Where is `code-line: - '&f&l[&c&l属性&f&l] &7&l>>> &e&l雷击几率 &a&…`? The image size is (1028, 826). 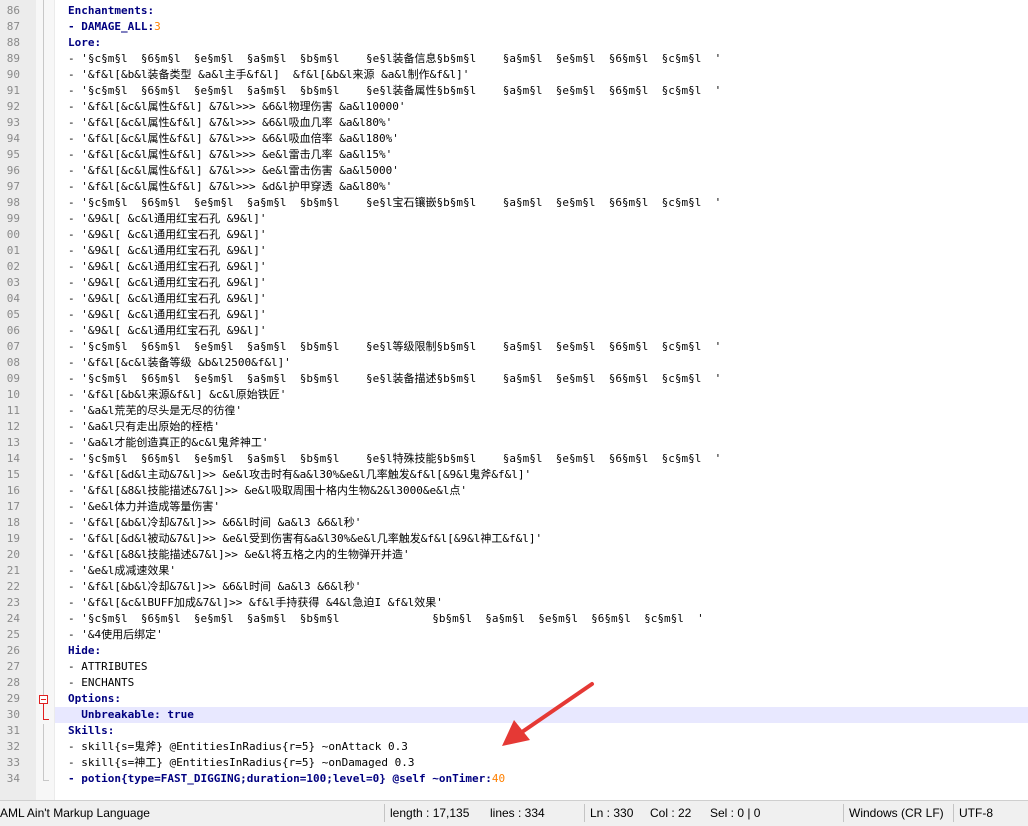
code-line: - '&f&l[&c&l属性&f&l] &7&l>>> &e&l雷击几率 &a&… is located at coordinates (548, 155).